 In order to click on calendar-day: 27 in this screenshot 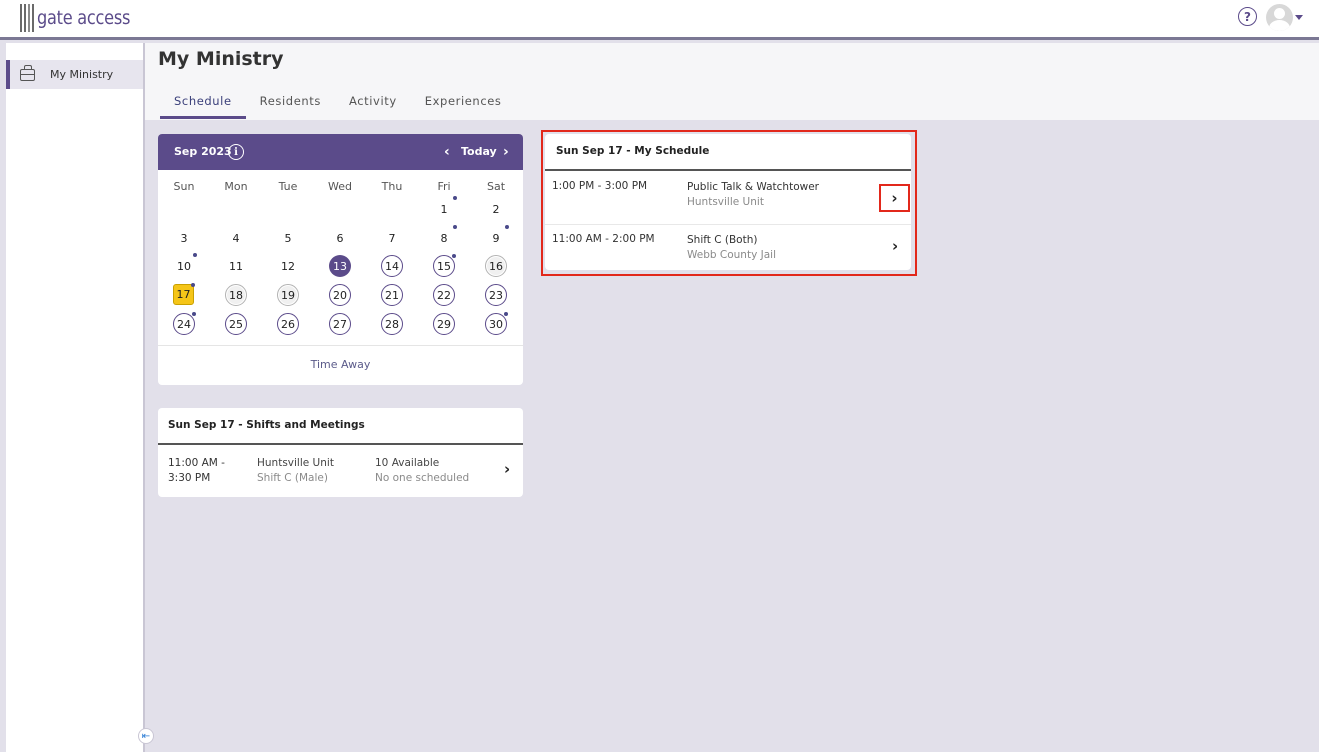, I will do `click(340, 324)`.